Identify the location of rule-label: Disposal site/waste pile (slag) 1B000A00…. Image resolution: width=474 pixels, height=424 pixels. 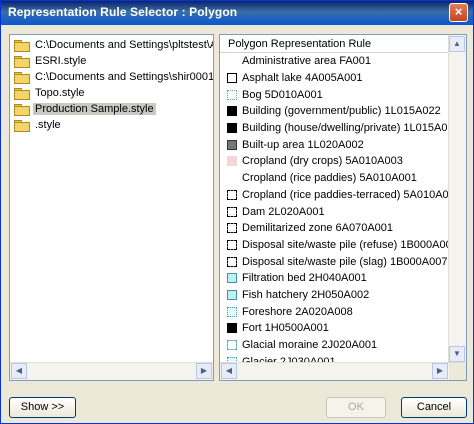
(345, 261).